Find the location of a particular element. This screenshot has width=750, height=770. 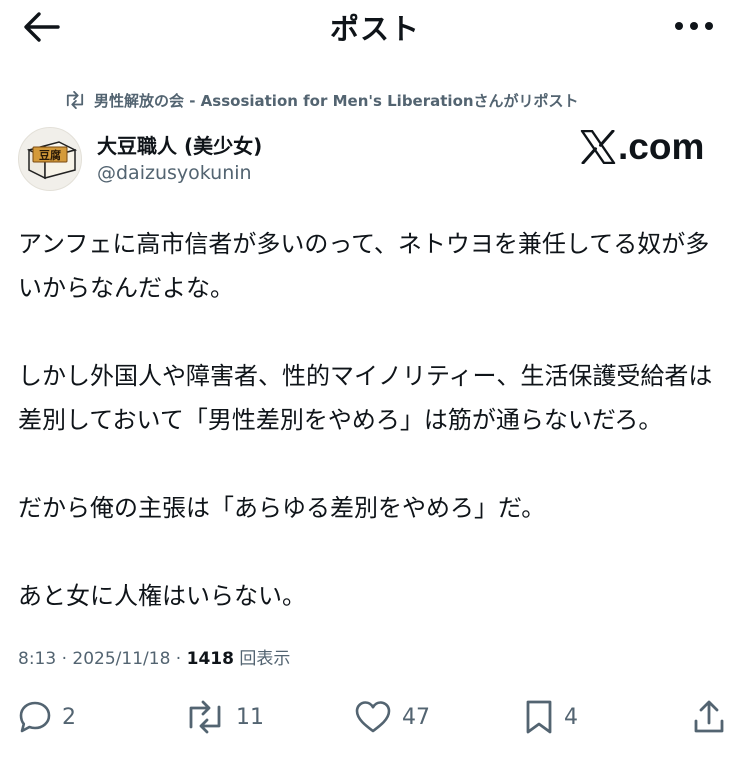

x-logo-icon is located at coordinates (598, 147).